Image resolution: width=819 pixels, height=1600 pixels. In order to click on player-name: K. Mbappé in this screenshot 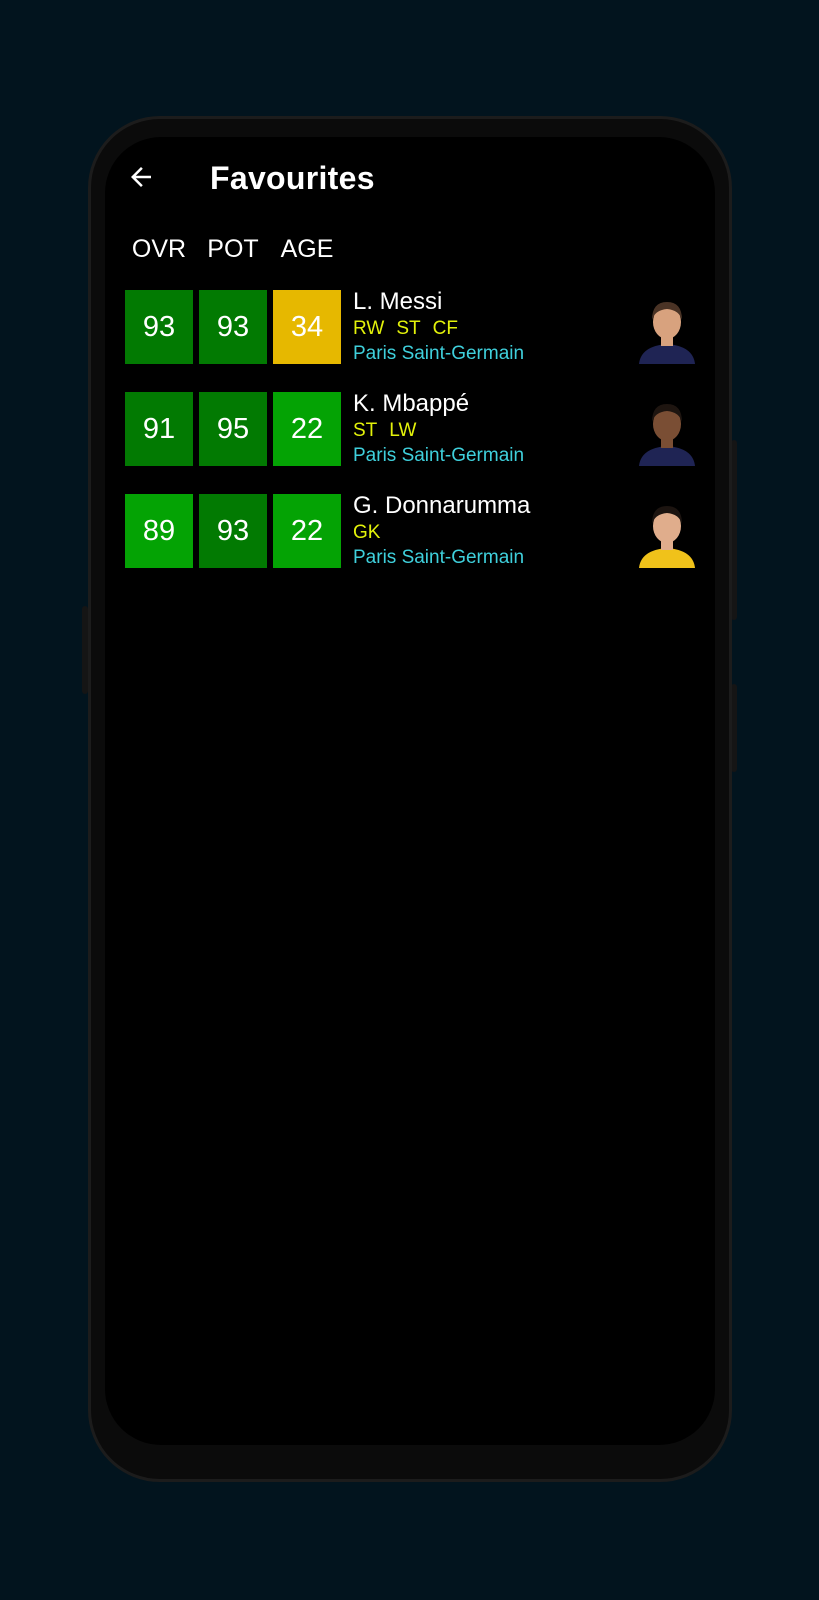, I will do `click(411, 403)`.